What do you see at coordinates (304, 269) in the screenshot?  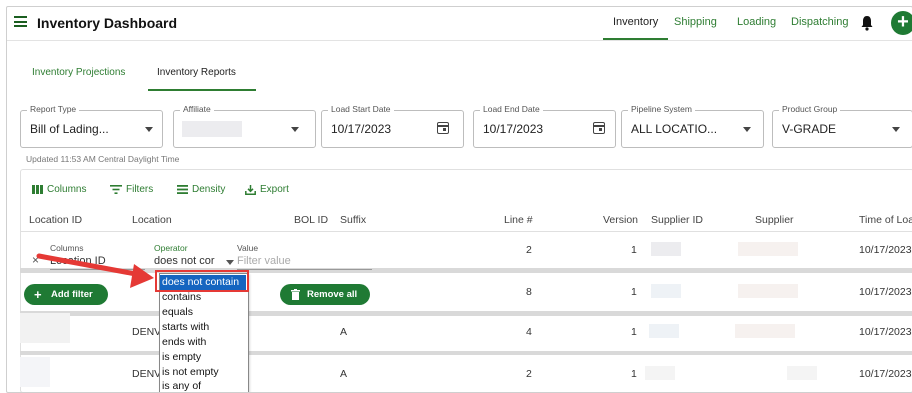 I see `value-underline` at bounding box center [304, 269].